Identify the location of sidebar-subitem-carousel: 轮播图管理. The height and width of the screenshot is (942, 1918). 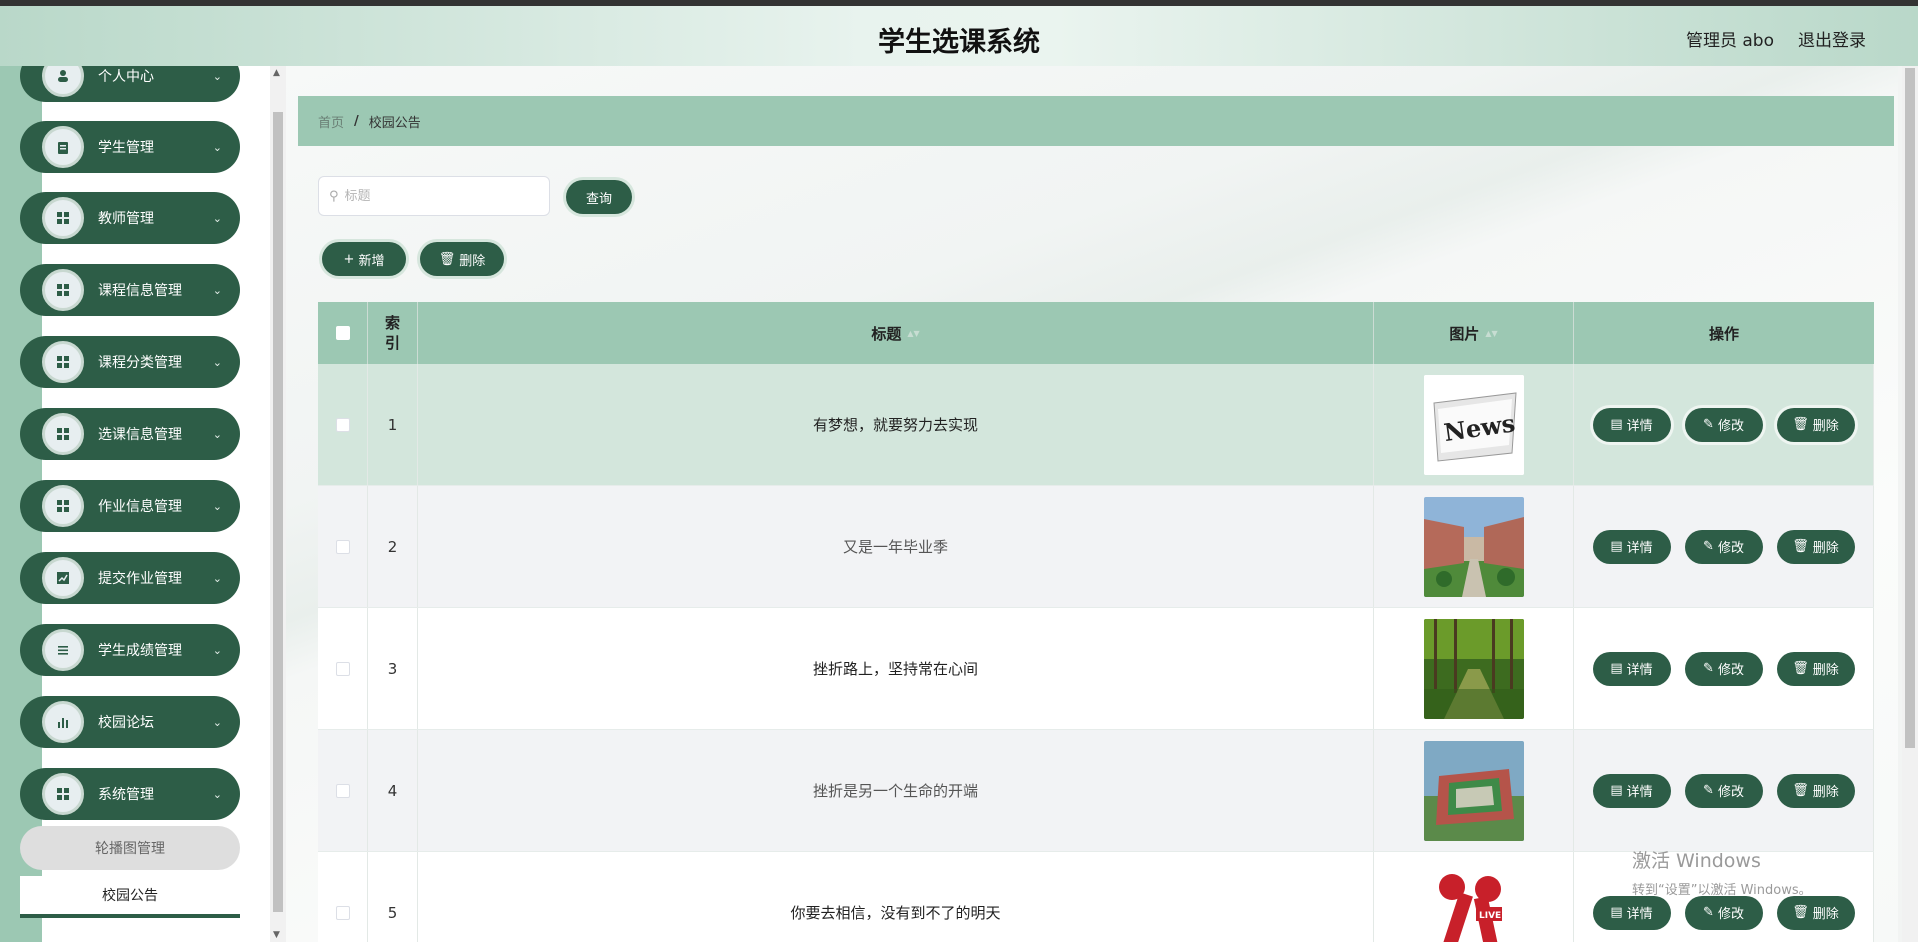
(130, 848).